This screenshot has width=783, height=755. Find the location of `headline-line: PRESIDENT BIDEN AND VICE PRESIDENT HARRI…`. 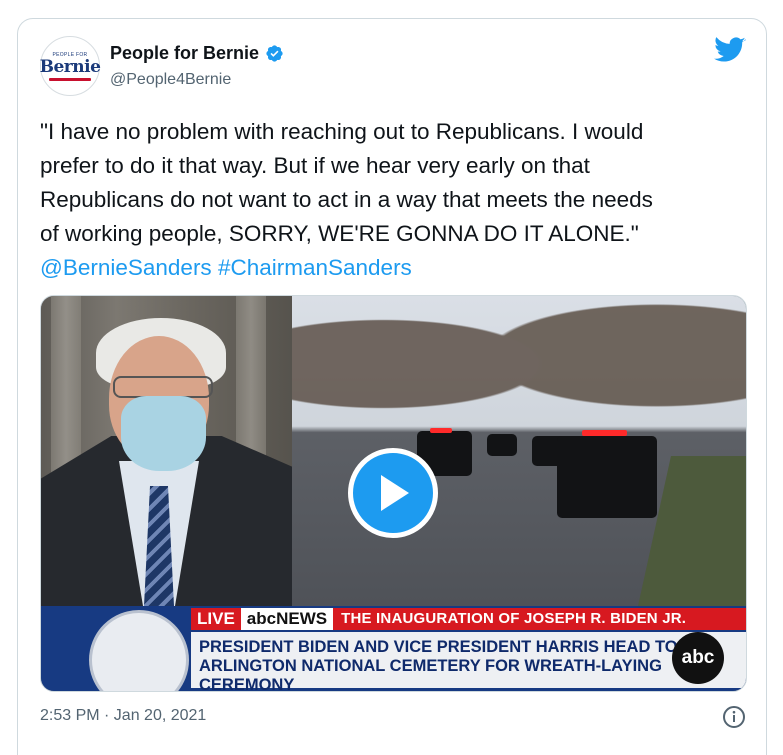

headline-line: PRESIDENT BIDEN AND VICE PRESIDENT HARRI… is located at coordinates (438, 647).